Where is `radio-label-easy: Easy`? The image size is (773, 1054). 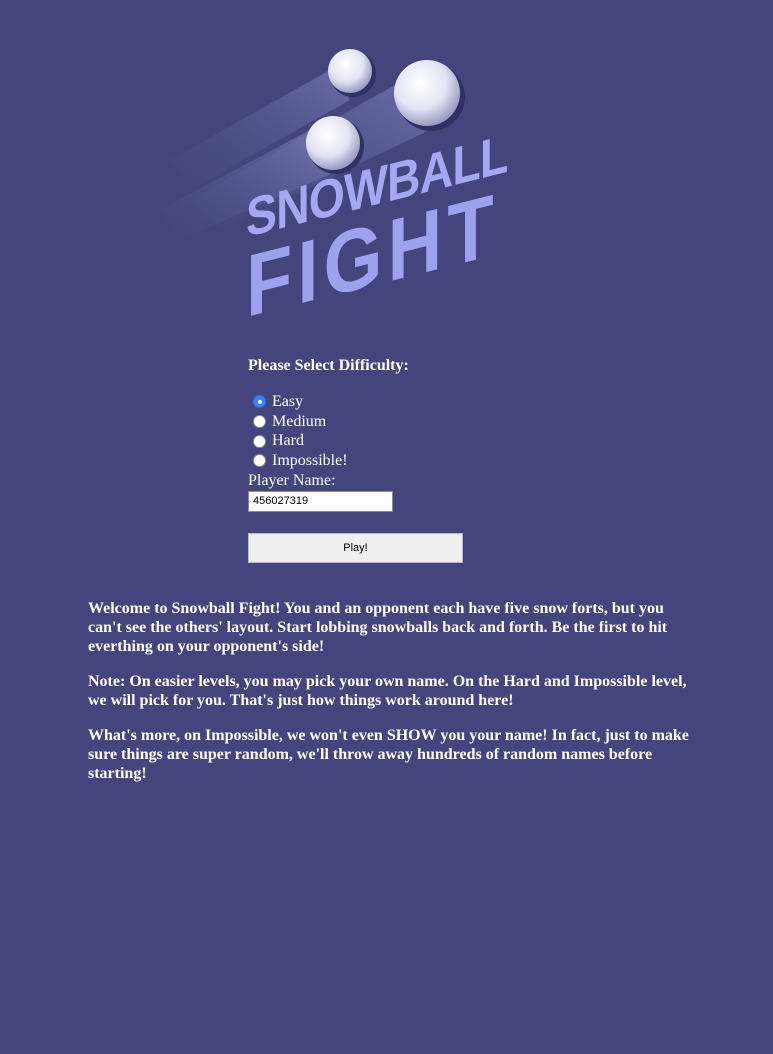
radio-label-easy: Easy is located at coordinates (288, 401).